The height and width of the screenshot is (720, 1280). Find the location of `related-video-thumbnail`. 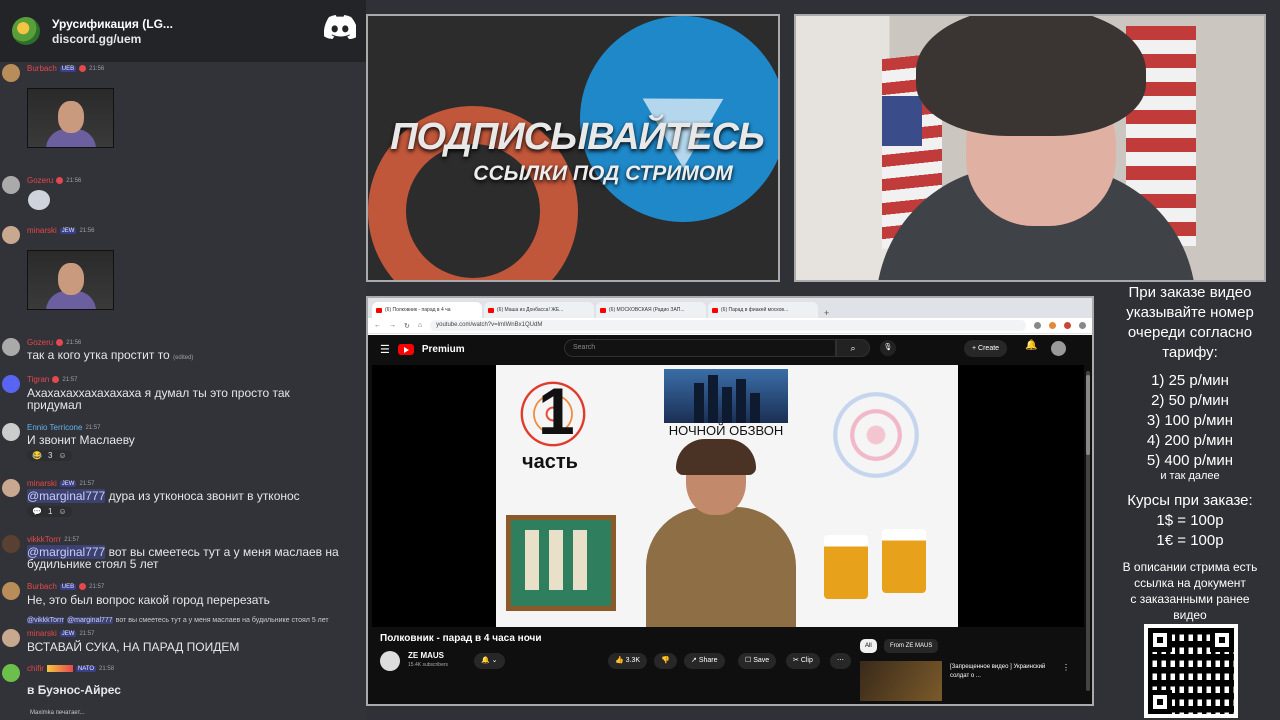

related-video-thumbnail is located at coordinates (901, 681).